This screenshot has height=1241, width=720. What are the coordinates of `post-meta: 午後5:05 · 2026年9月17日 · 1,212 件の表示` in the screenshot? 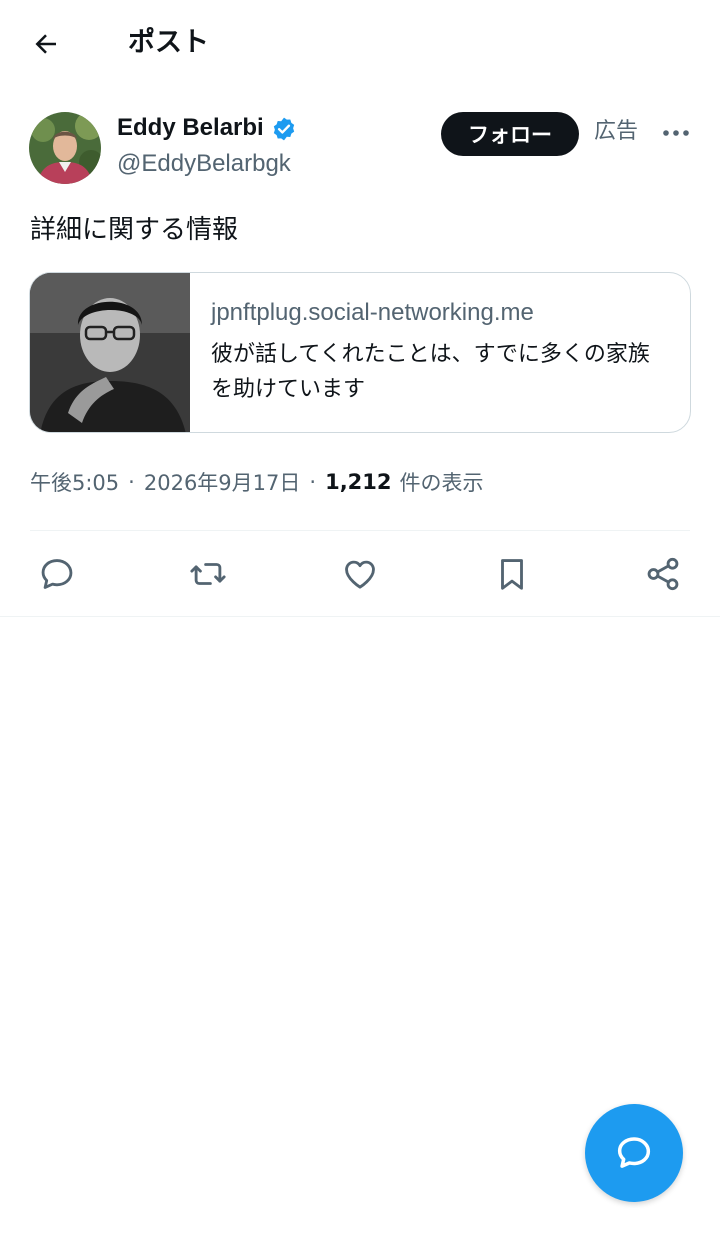 It's located at (257, 482).